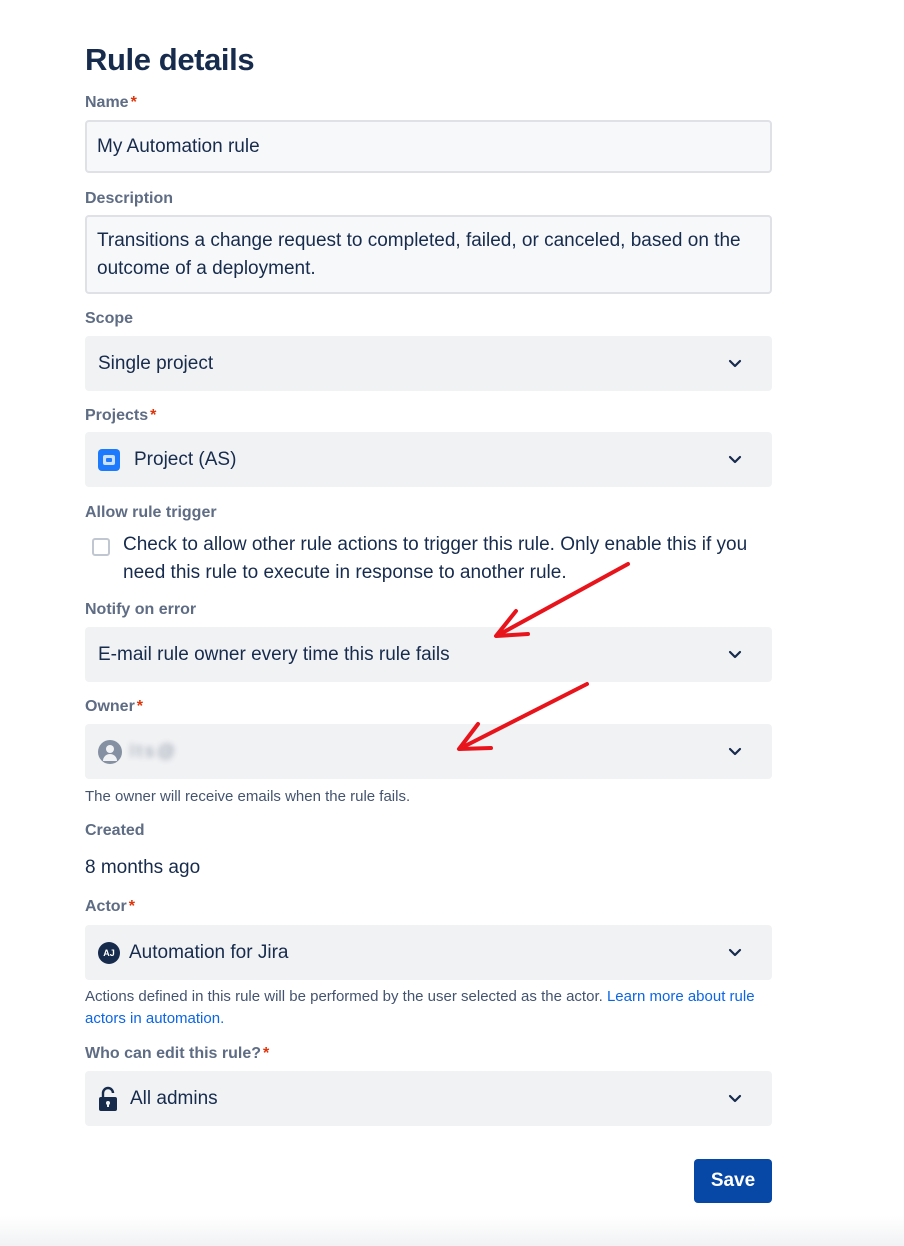 The height and width of the screenshot is (1246, 904). I want to click on created-value: 8 months ago, so click(143, 867).